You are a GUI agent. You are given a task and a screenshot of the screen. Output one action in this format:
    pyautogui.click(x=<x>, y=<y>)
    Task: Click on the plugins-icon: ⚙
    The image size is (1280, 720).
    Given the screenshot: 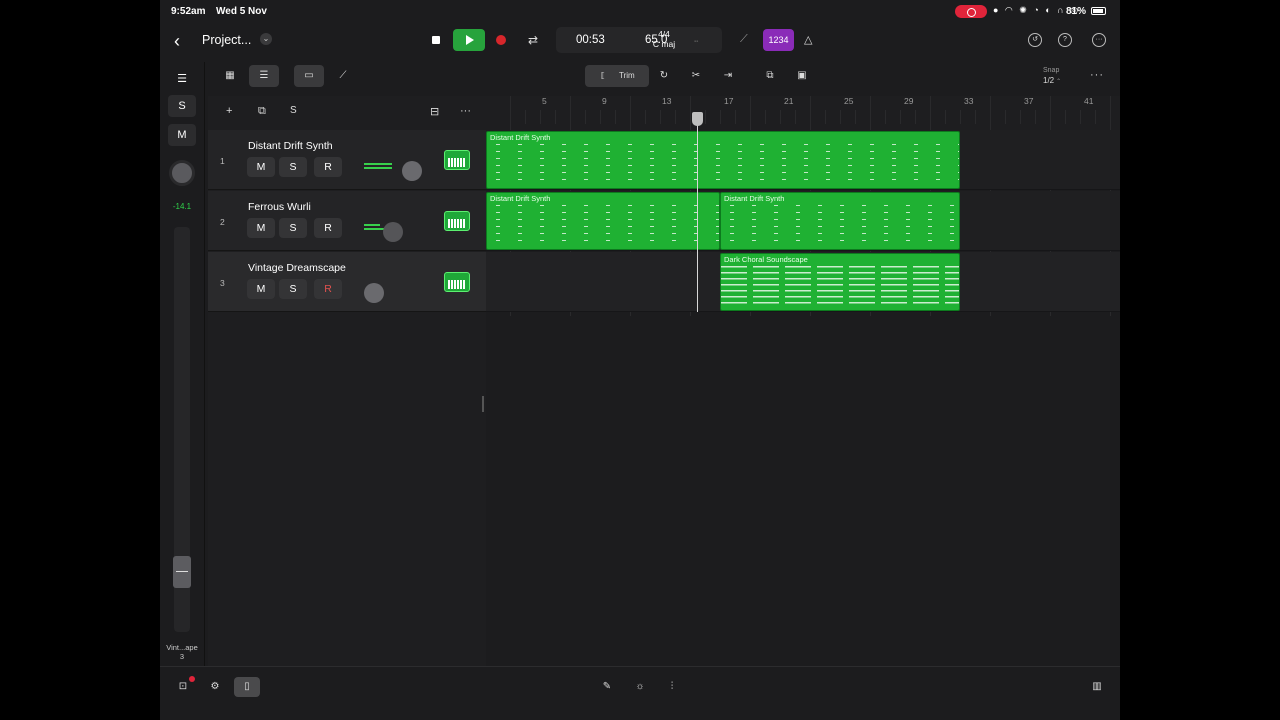 What is the action you would take?
    pyautogui.click(x=215, y=687)
    